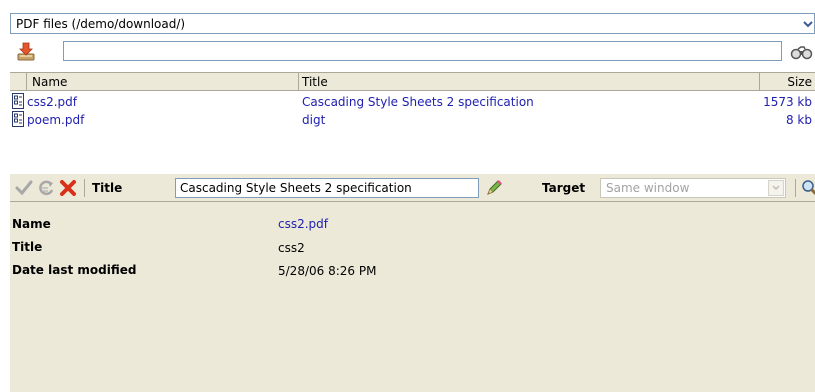  I want to click on folder-select: PDF files (/demo/download/), so click(412, 23).